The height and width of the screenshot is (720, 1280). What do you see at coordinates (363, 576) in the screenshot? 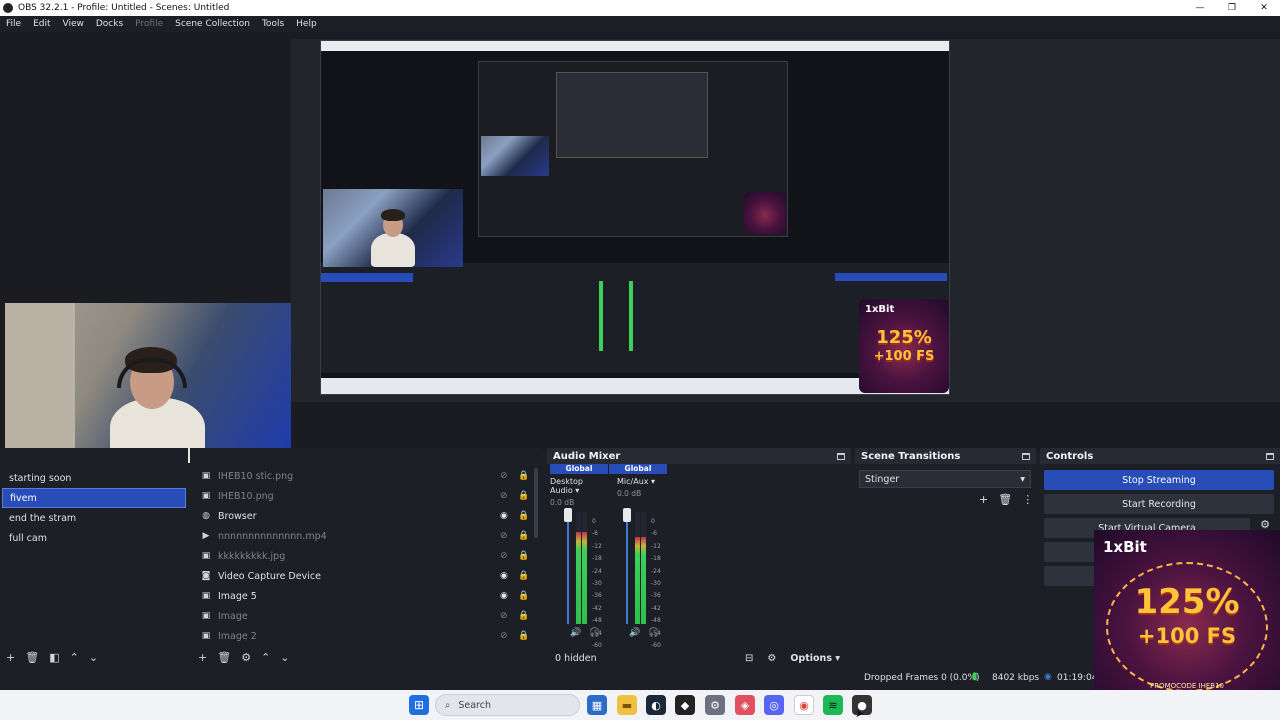
I see `source-item: ◙ Video Capture Device ◉ 🔒` at bounding box center [363, 576].